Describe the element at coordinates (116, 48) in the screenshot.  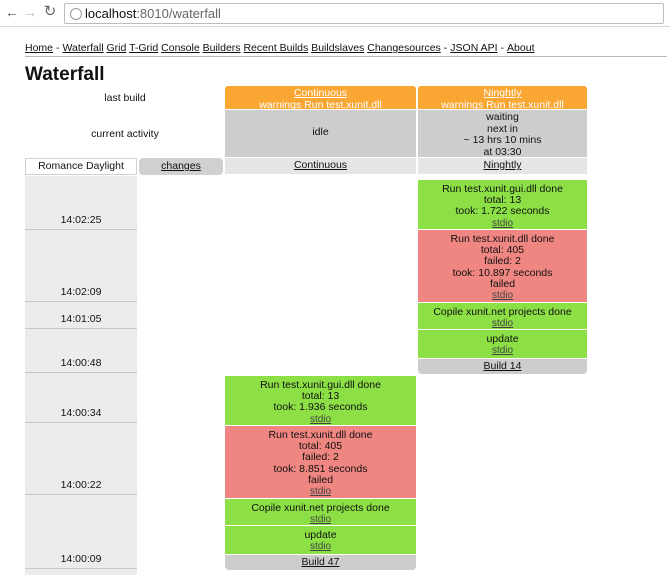
I see `nav-grid-link: Grid` at that location.